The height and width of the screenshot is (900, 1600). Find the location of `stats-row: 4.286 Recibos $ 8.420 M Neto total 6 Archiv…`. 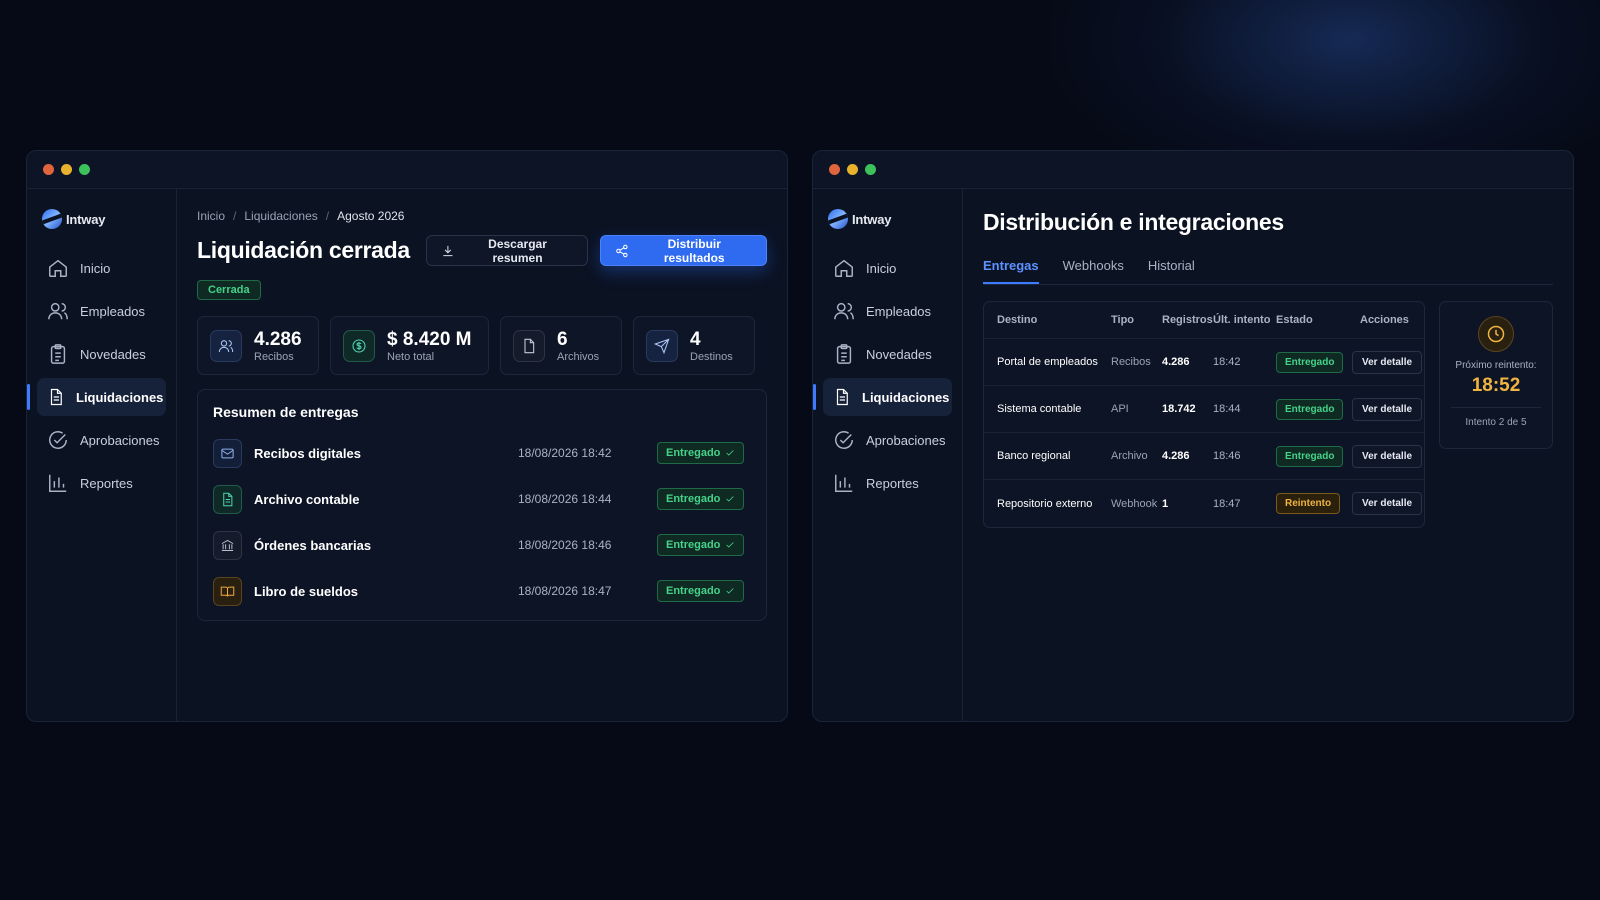

stats-row: 4.286 Recibos $ 8.420 M Neto total 6 Archiv… is located at coordinates (482, 345).